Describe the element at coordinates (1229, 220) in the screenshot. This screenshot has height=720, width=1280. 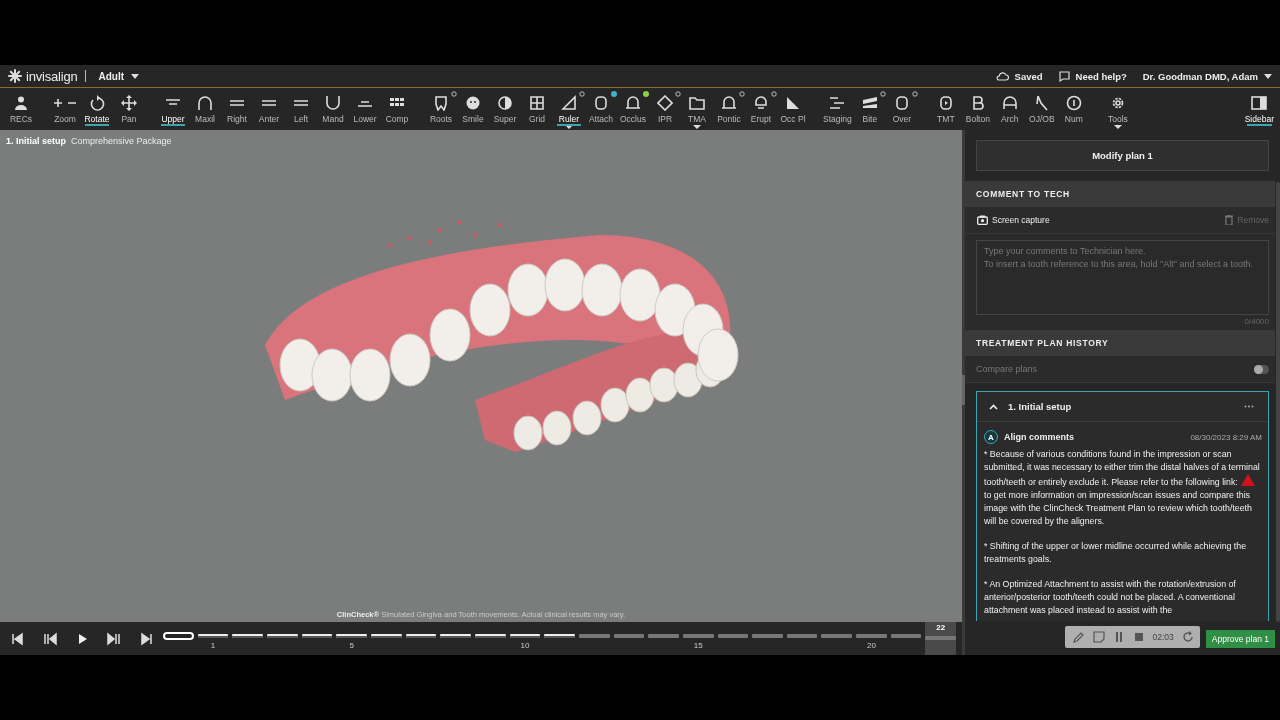
I see `trash-icon` at that location.